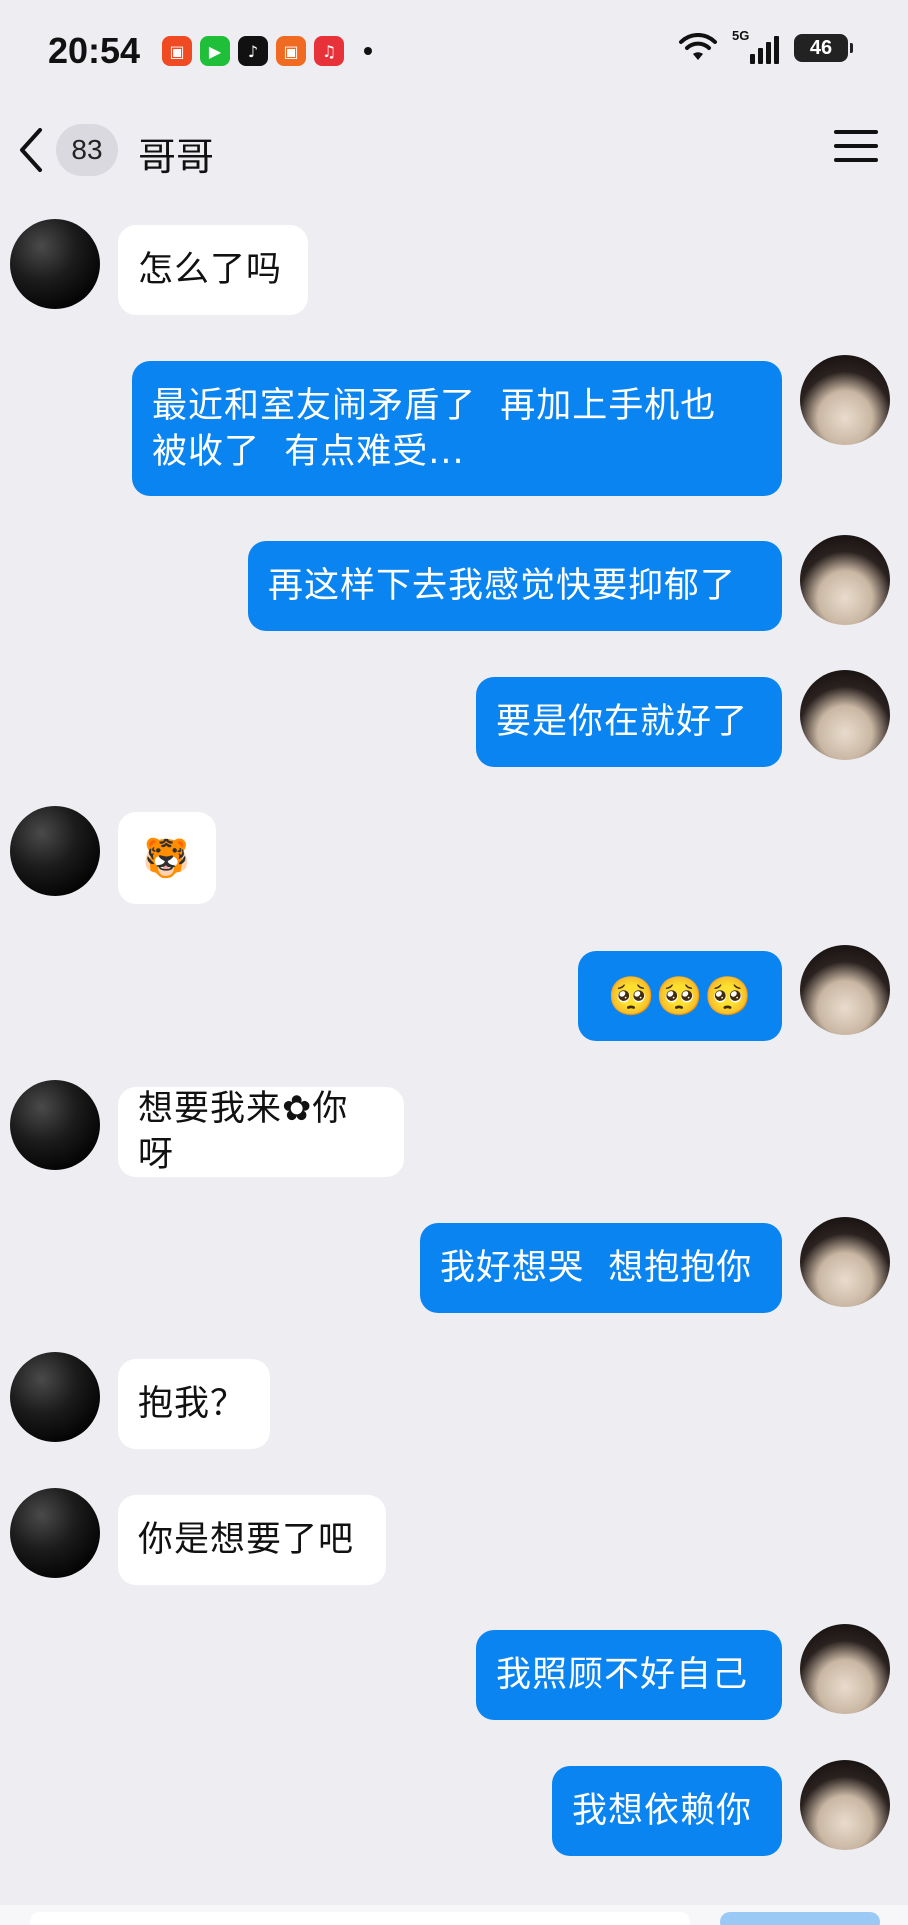 This screenshot has height=1925, width=908. What do you see at coordinates (177, 51) in the screenshot?
I see `kuaishou-icon: ▣` at bounding box center [177, 51].